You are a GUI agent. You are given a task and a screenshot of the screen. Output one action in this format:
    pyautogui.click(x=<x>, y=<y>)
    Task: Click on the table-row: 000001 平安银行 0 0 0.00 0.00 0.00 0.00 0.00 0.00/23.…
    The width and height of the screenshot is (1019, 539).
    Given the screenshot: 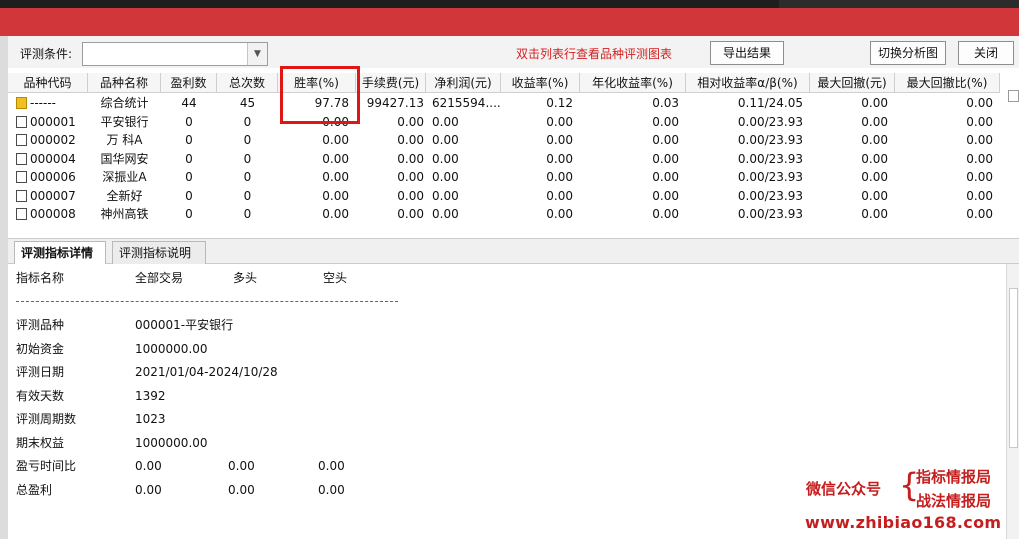 What is the action you would take?
    pyautogui.click(x=504, y=122)
    